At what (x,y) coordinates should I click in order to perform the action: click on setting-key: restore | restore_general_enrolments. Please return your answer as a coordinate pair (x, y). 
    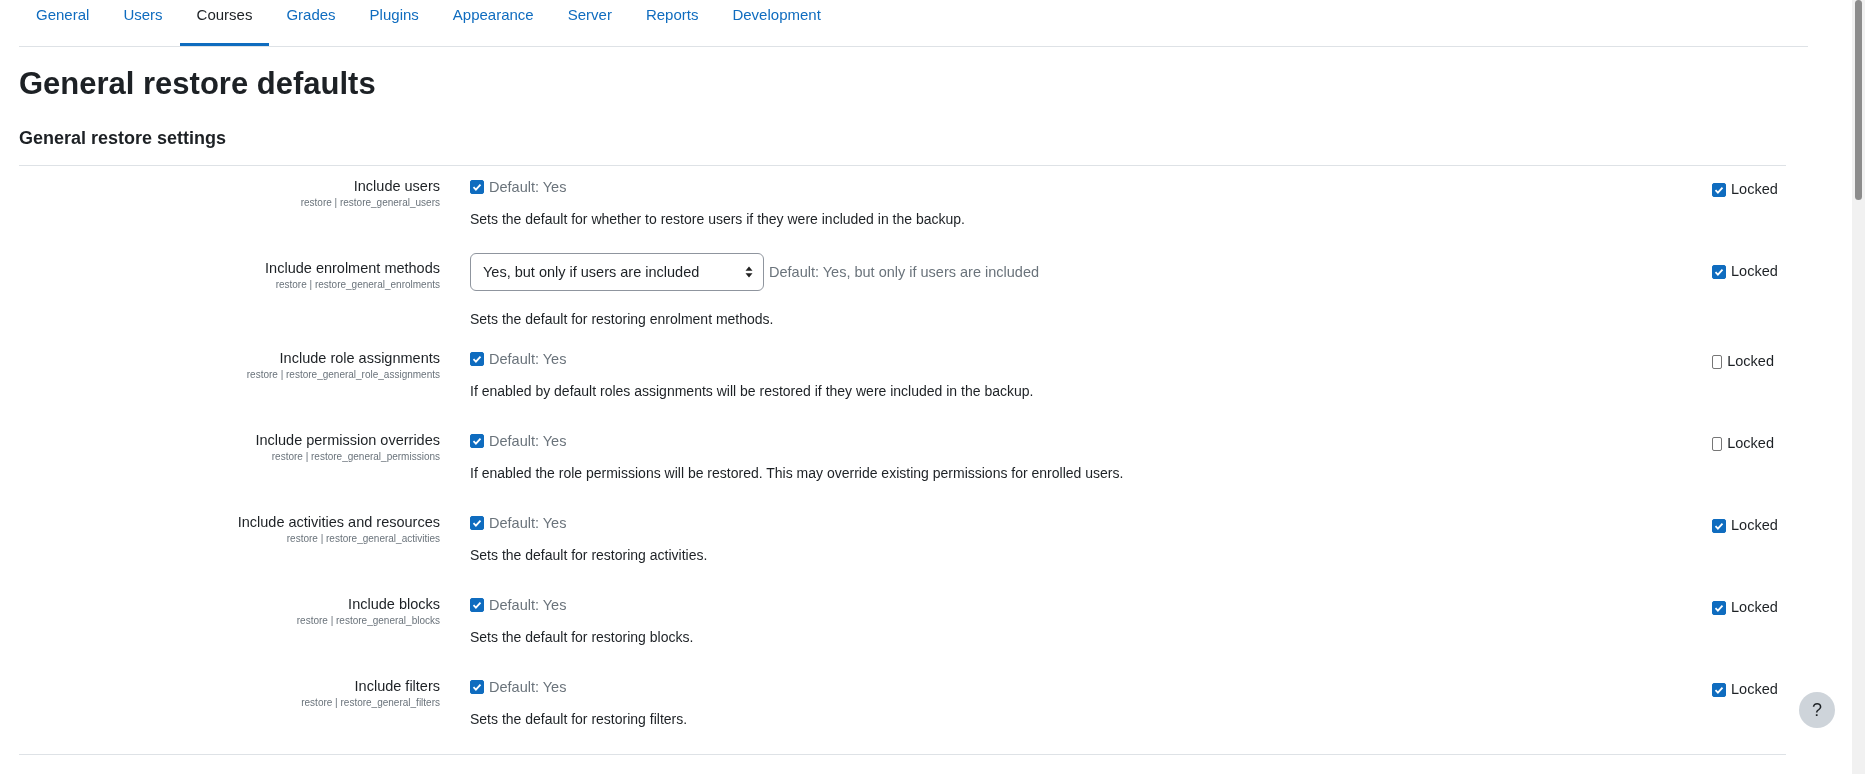
    Looking at the image, I should click on (229, 285).